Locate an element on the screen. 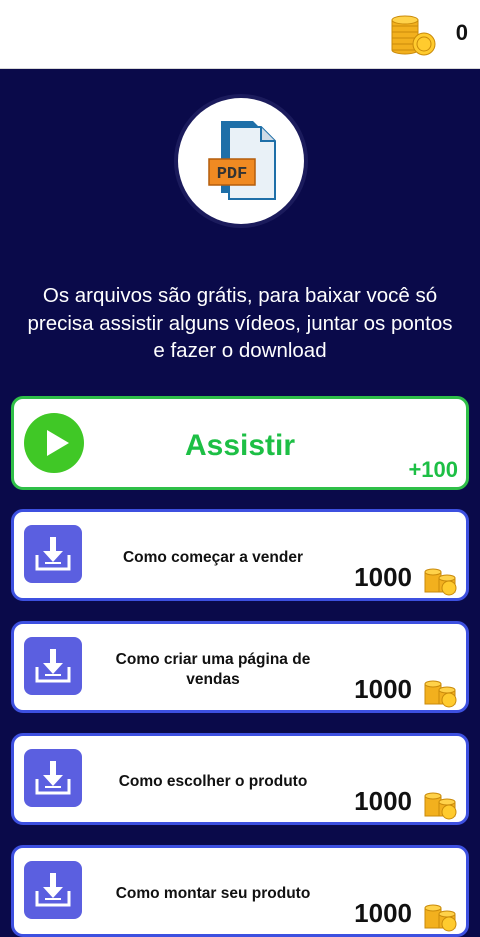  pdf-document-icon: PDF is located at coordinates (242, 160).